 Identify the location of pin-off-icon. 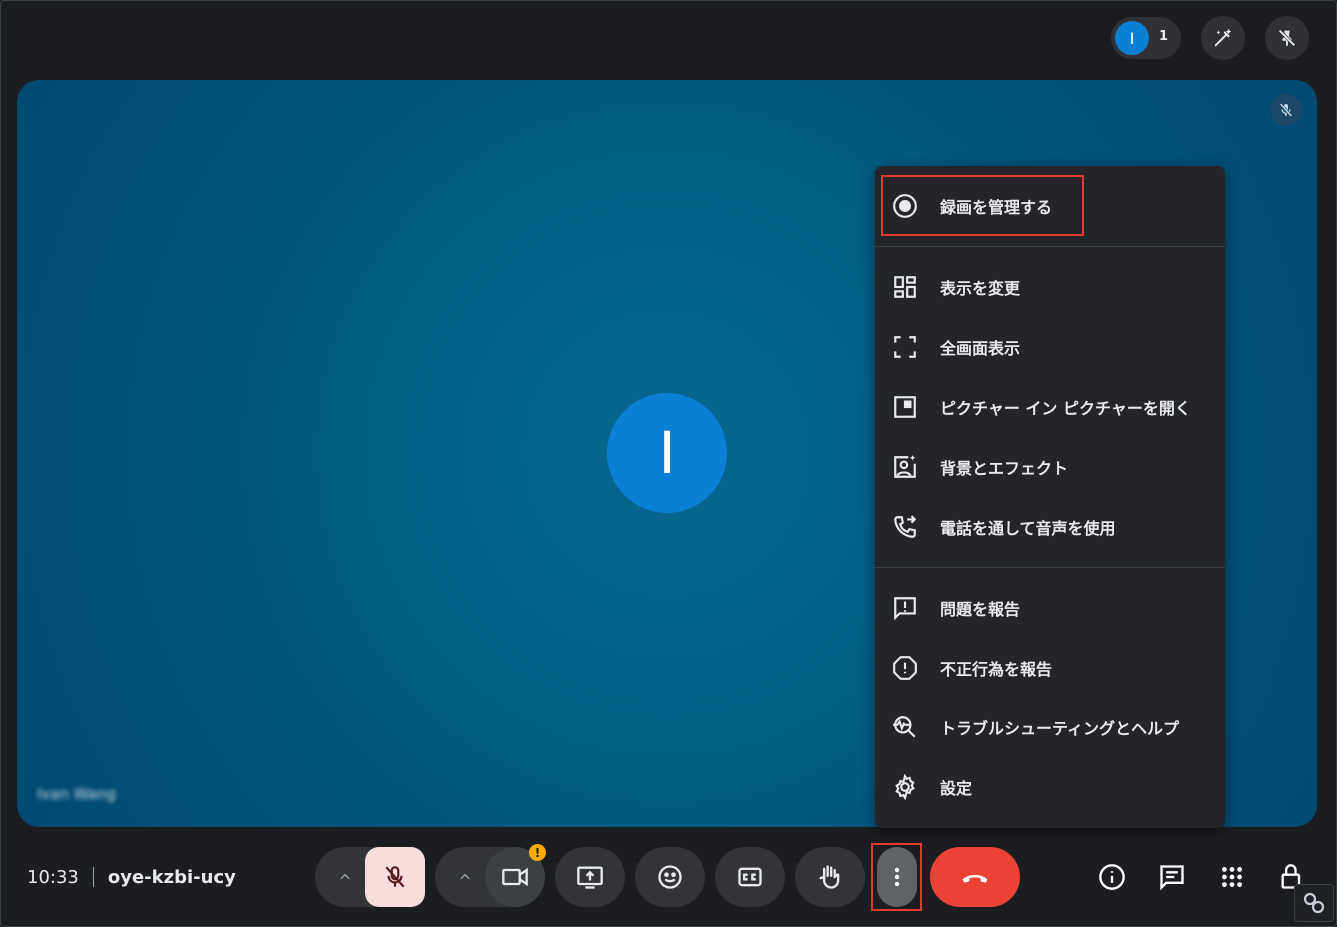
(1287, 38).